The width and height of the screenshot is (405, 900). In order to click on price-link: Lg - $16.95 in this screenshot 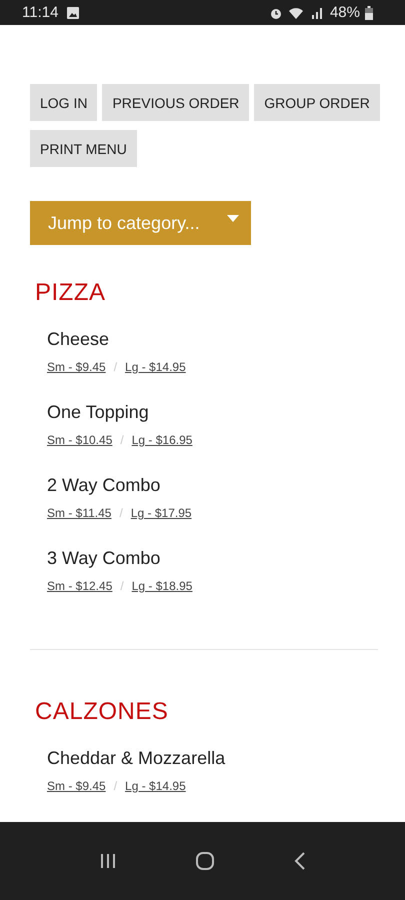, I will do `click(162, 440)`.